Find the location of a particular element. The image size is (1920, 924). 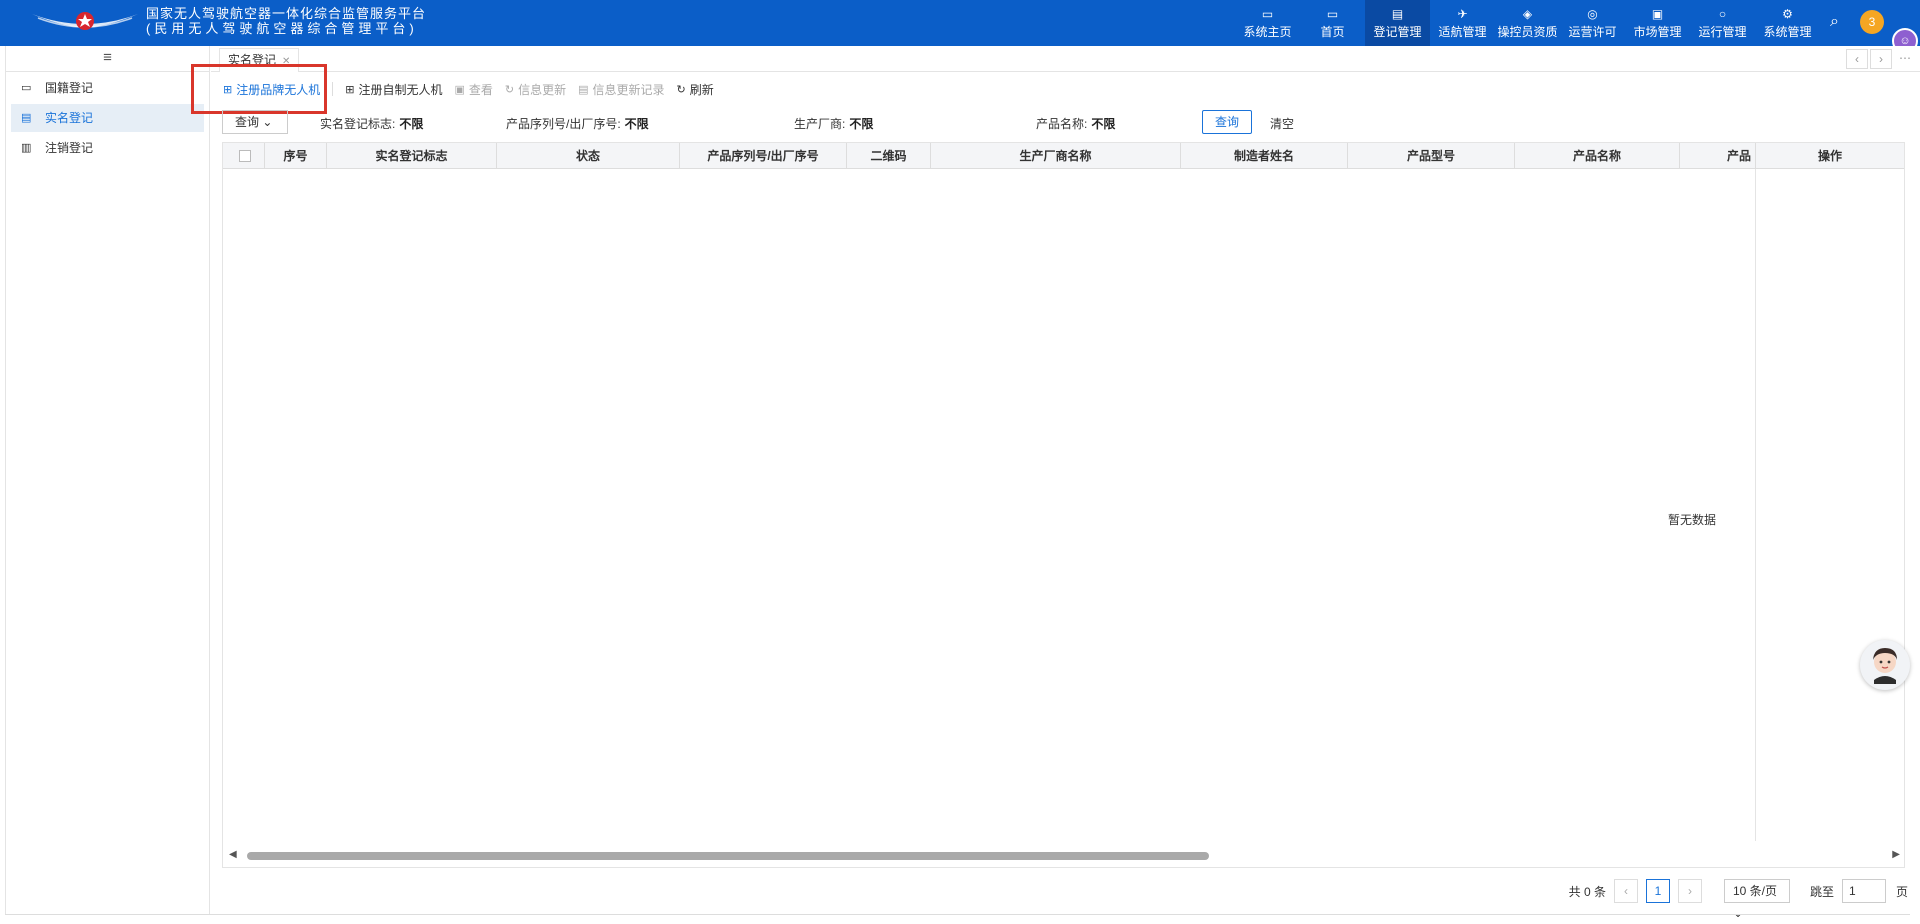

nav-system-management: ⚙ 系统管理 is located at coordinates (1787, 23).